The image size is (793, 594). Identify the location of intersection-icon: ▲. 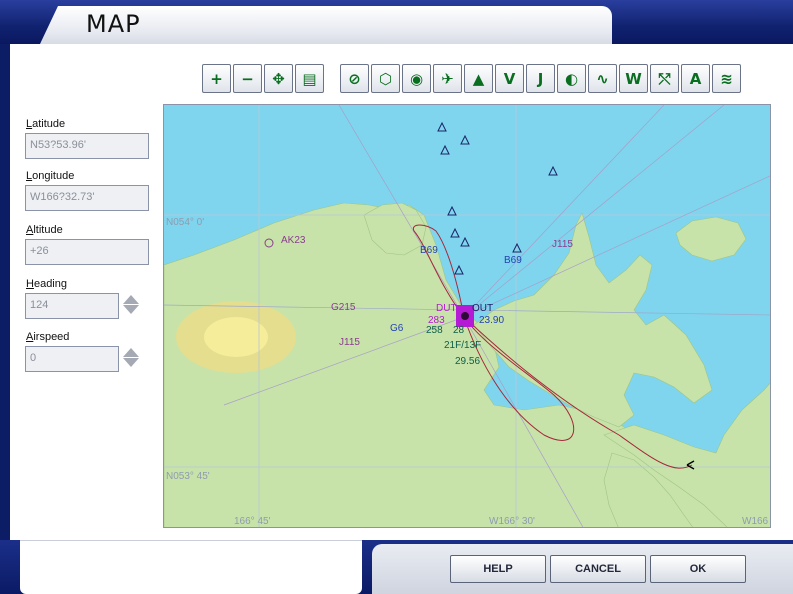
(478, 78).